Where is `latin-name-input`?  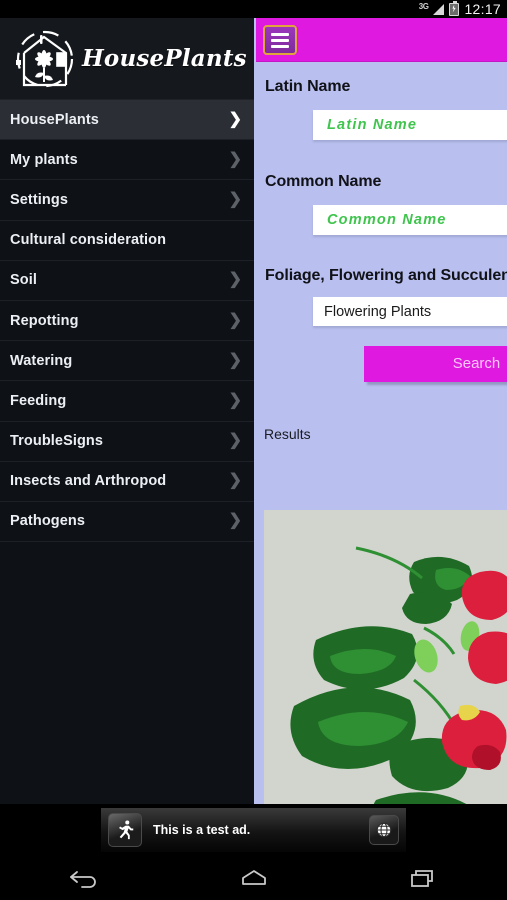
latin-name-input is located at coordinates (410, 125).